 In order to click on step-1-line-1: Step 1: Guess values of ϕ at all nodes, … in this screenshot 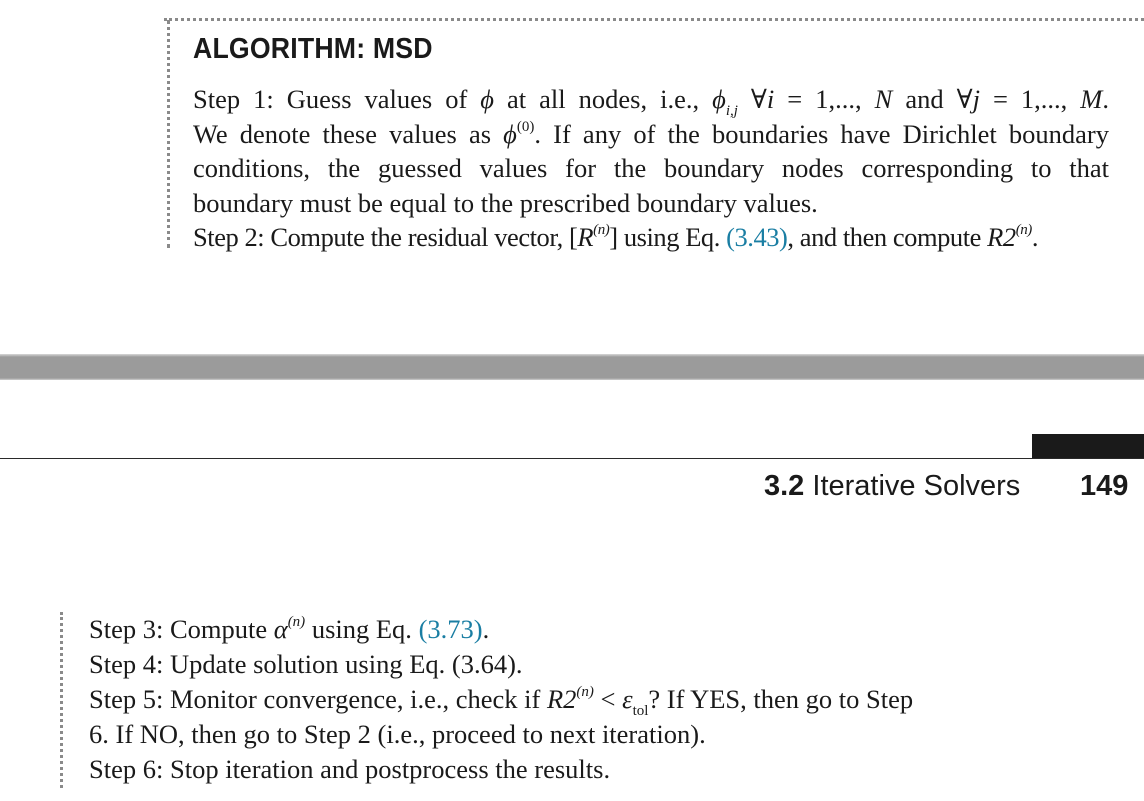, I will do `click(651, 101)`.